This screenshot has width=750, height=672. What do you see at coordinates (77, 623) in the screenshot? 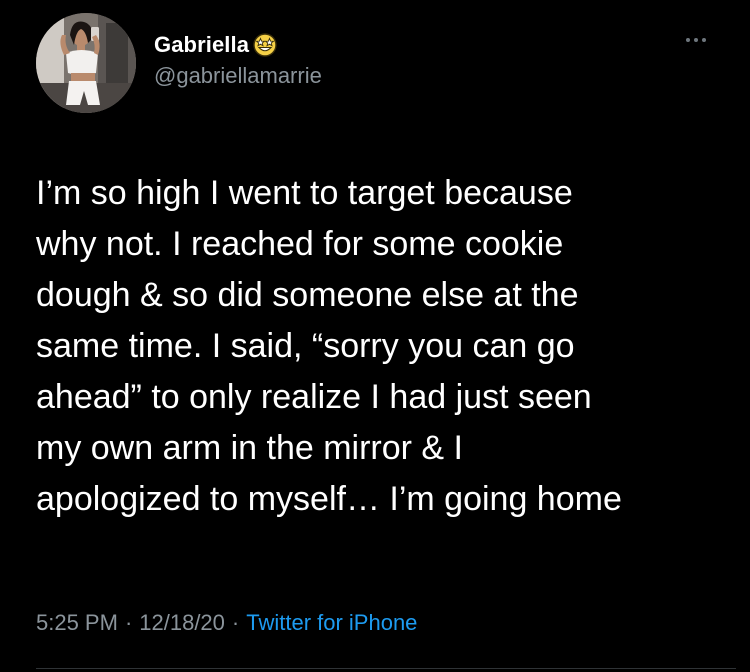
I see `tweet-time: 5:25 PM` at bounding box center [77, 623].